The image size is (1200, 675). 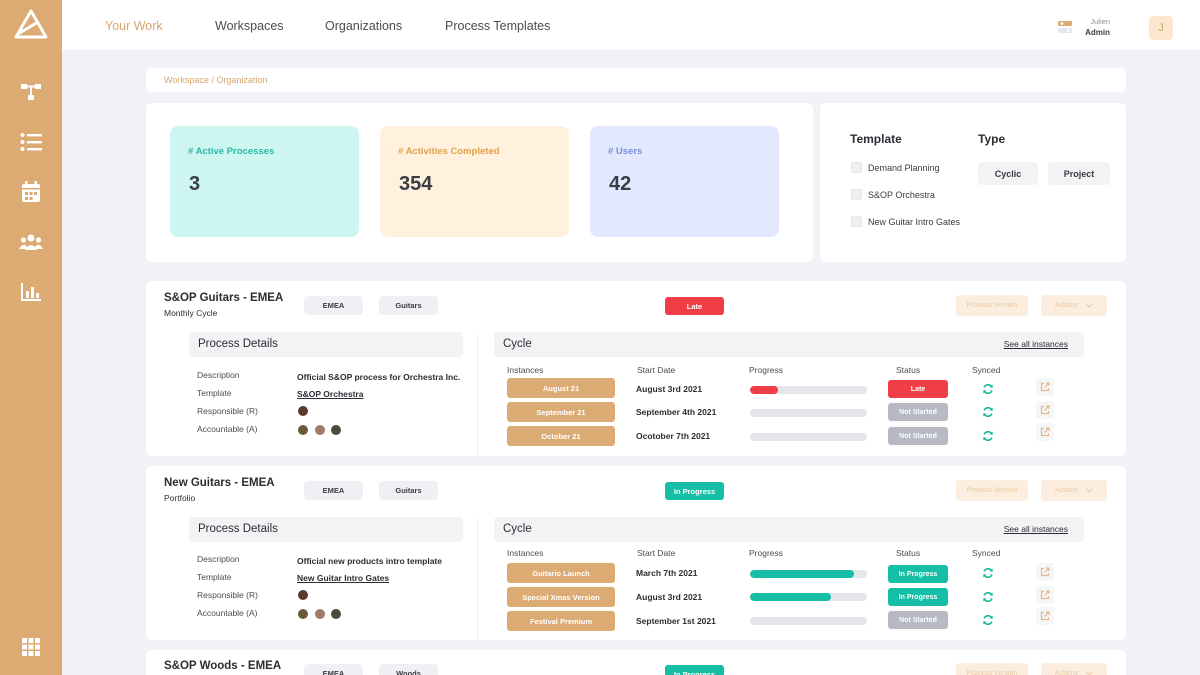 What do you see at coordinates (561, 436) in the screenshot?
I see `instance-button: October 21` at bounding box center [561, 436].